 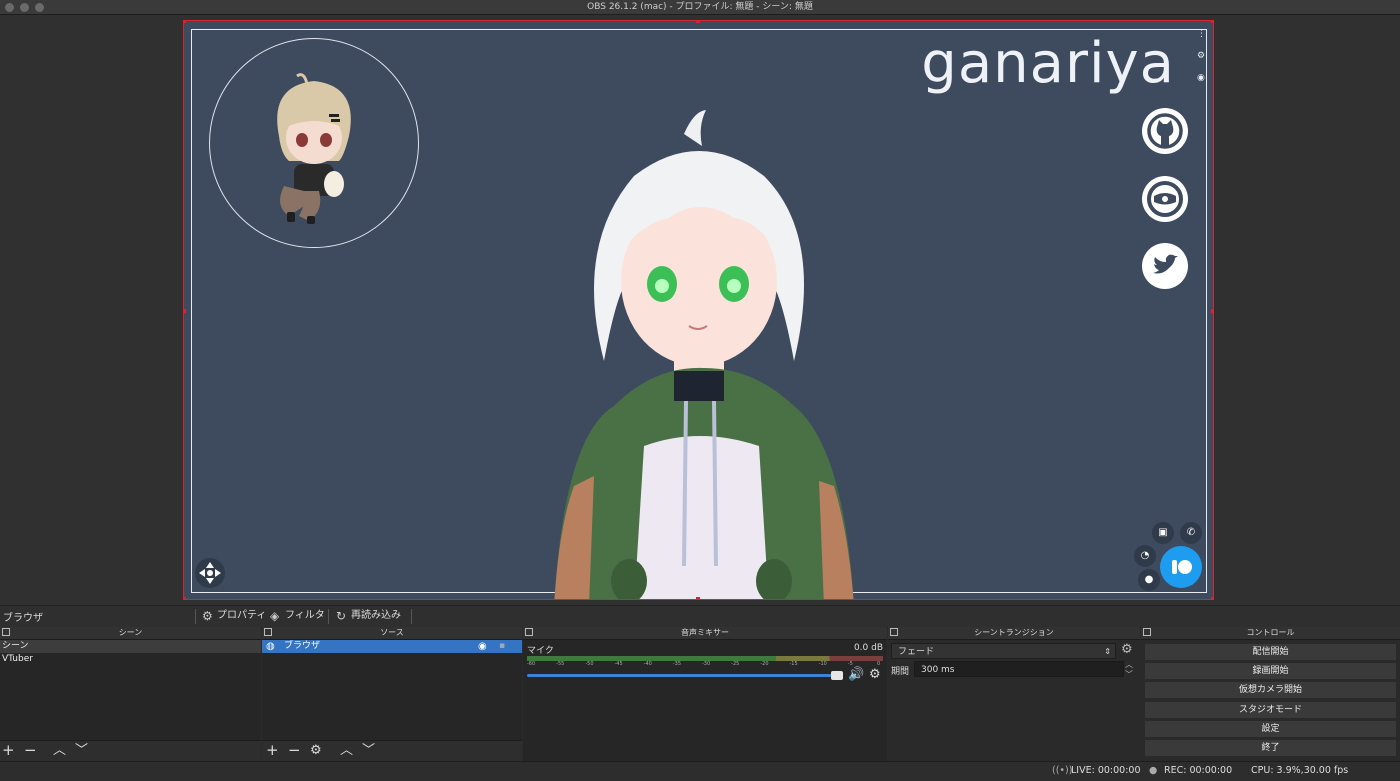 I want to click on exit-button: 終了, so click(x=1270, y=748).